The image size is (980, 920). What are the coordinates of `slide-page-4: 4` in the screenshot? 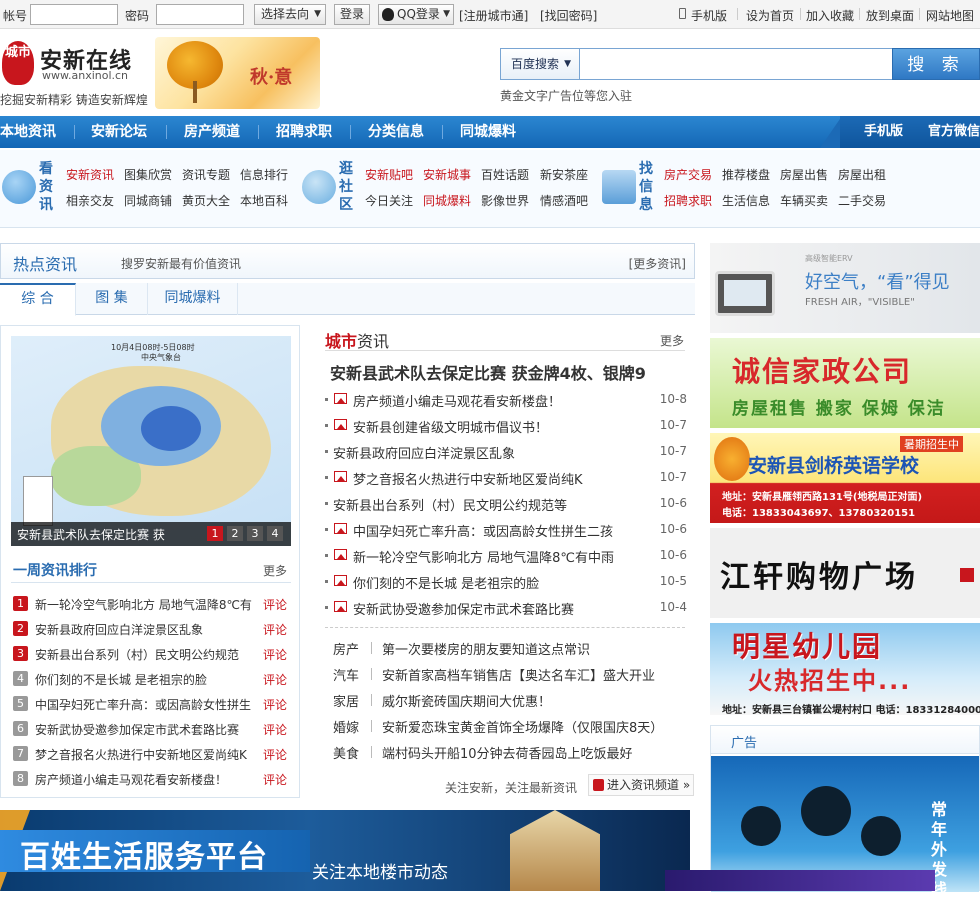 It's located at (275, 533).